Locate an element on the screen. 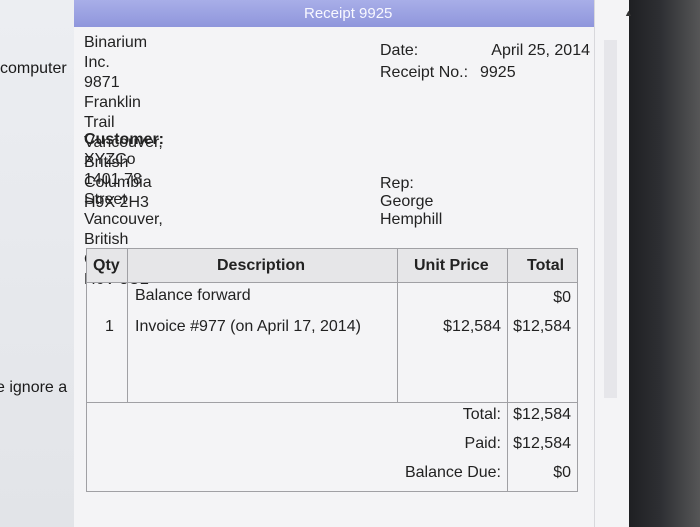  customer-heading: Customer: is located at coordinates (124, 139).